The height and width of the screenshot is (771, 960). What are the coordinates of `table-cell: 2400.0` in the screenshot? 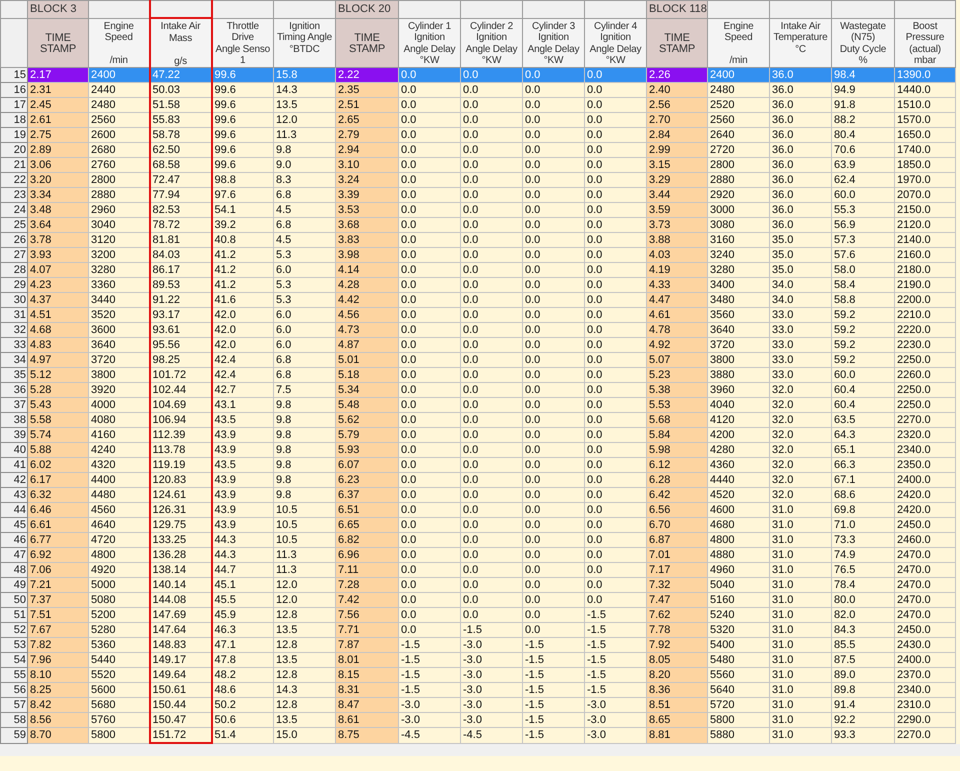 It's located at (925, 660).